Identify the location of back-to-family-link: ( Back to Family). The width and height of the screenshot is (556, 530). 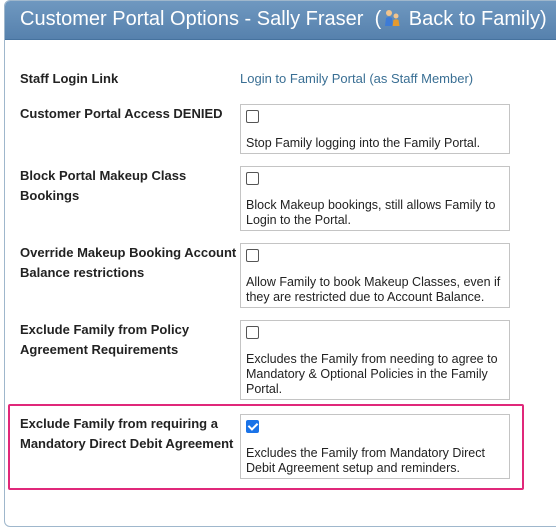
(458, 19).